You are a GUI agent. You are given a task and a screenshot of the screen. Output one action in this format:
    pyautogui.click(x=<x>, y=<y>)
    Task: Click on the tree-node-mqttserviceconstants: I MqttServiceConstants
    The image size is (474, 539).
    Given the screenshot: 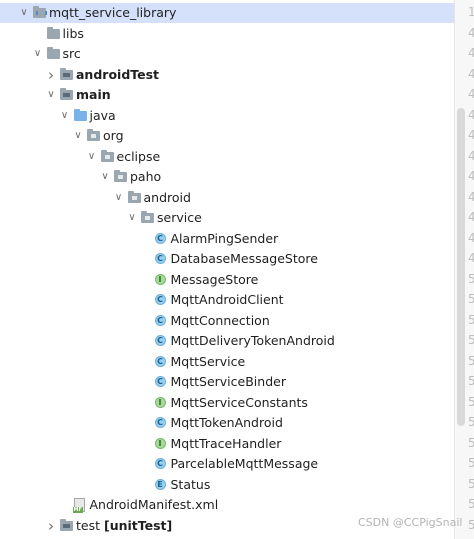 What is the action you would take?
    pyautogui.click(x=227, y=403)
    